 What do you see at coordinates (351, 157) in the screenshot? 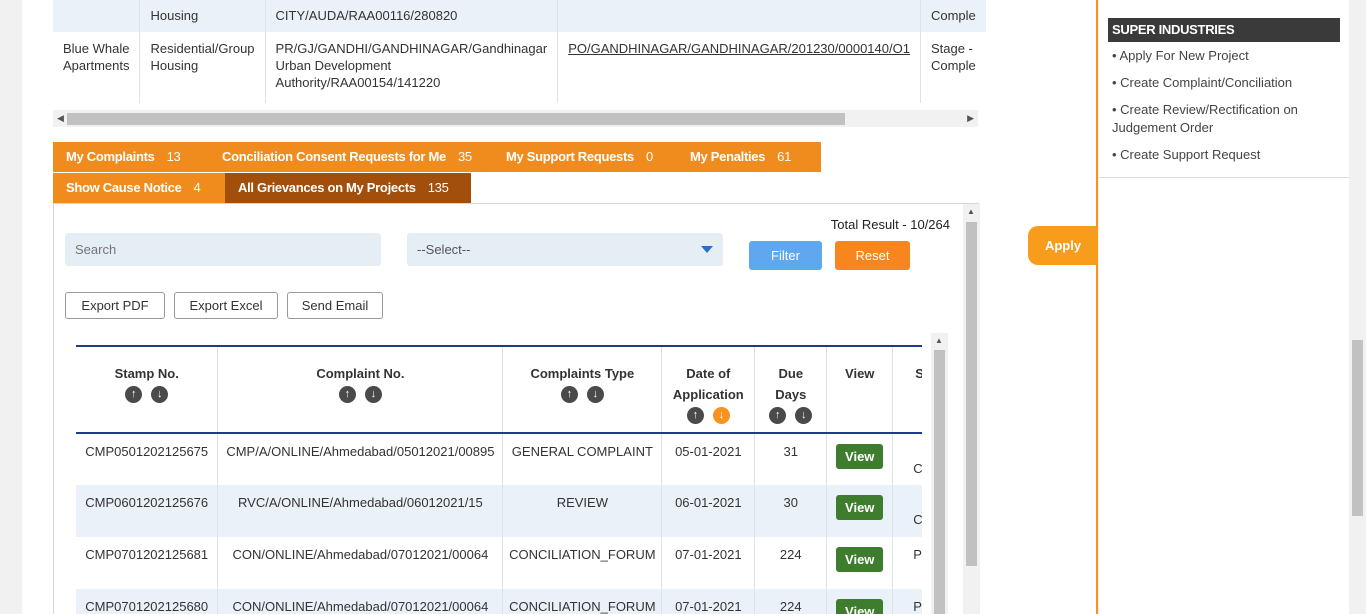
I see `tab-conciliation-requests: Conciliation Consent Requests for Me 35` at bounding box center [351, 157].